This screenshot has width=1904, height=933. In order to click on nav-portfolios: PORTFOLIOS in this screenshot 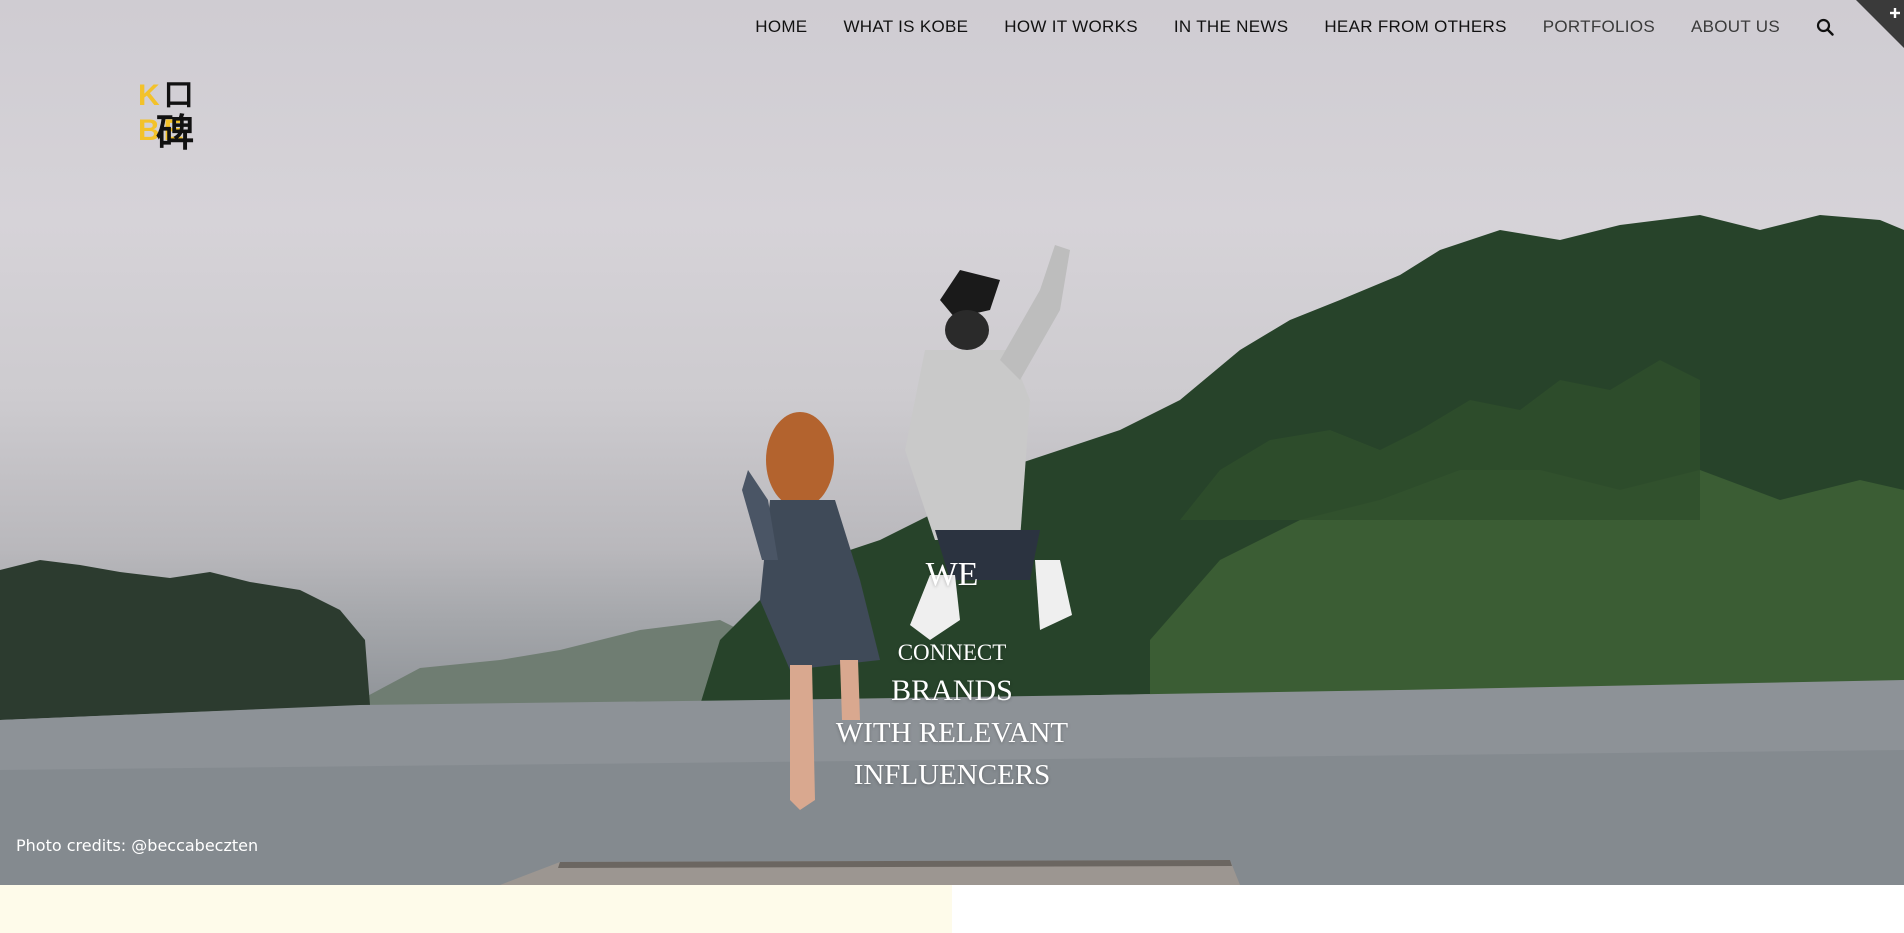, I will do `click(1599, 27)`.